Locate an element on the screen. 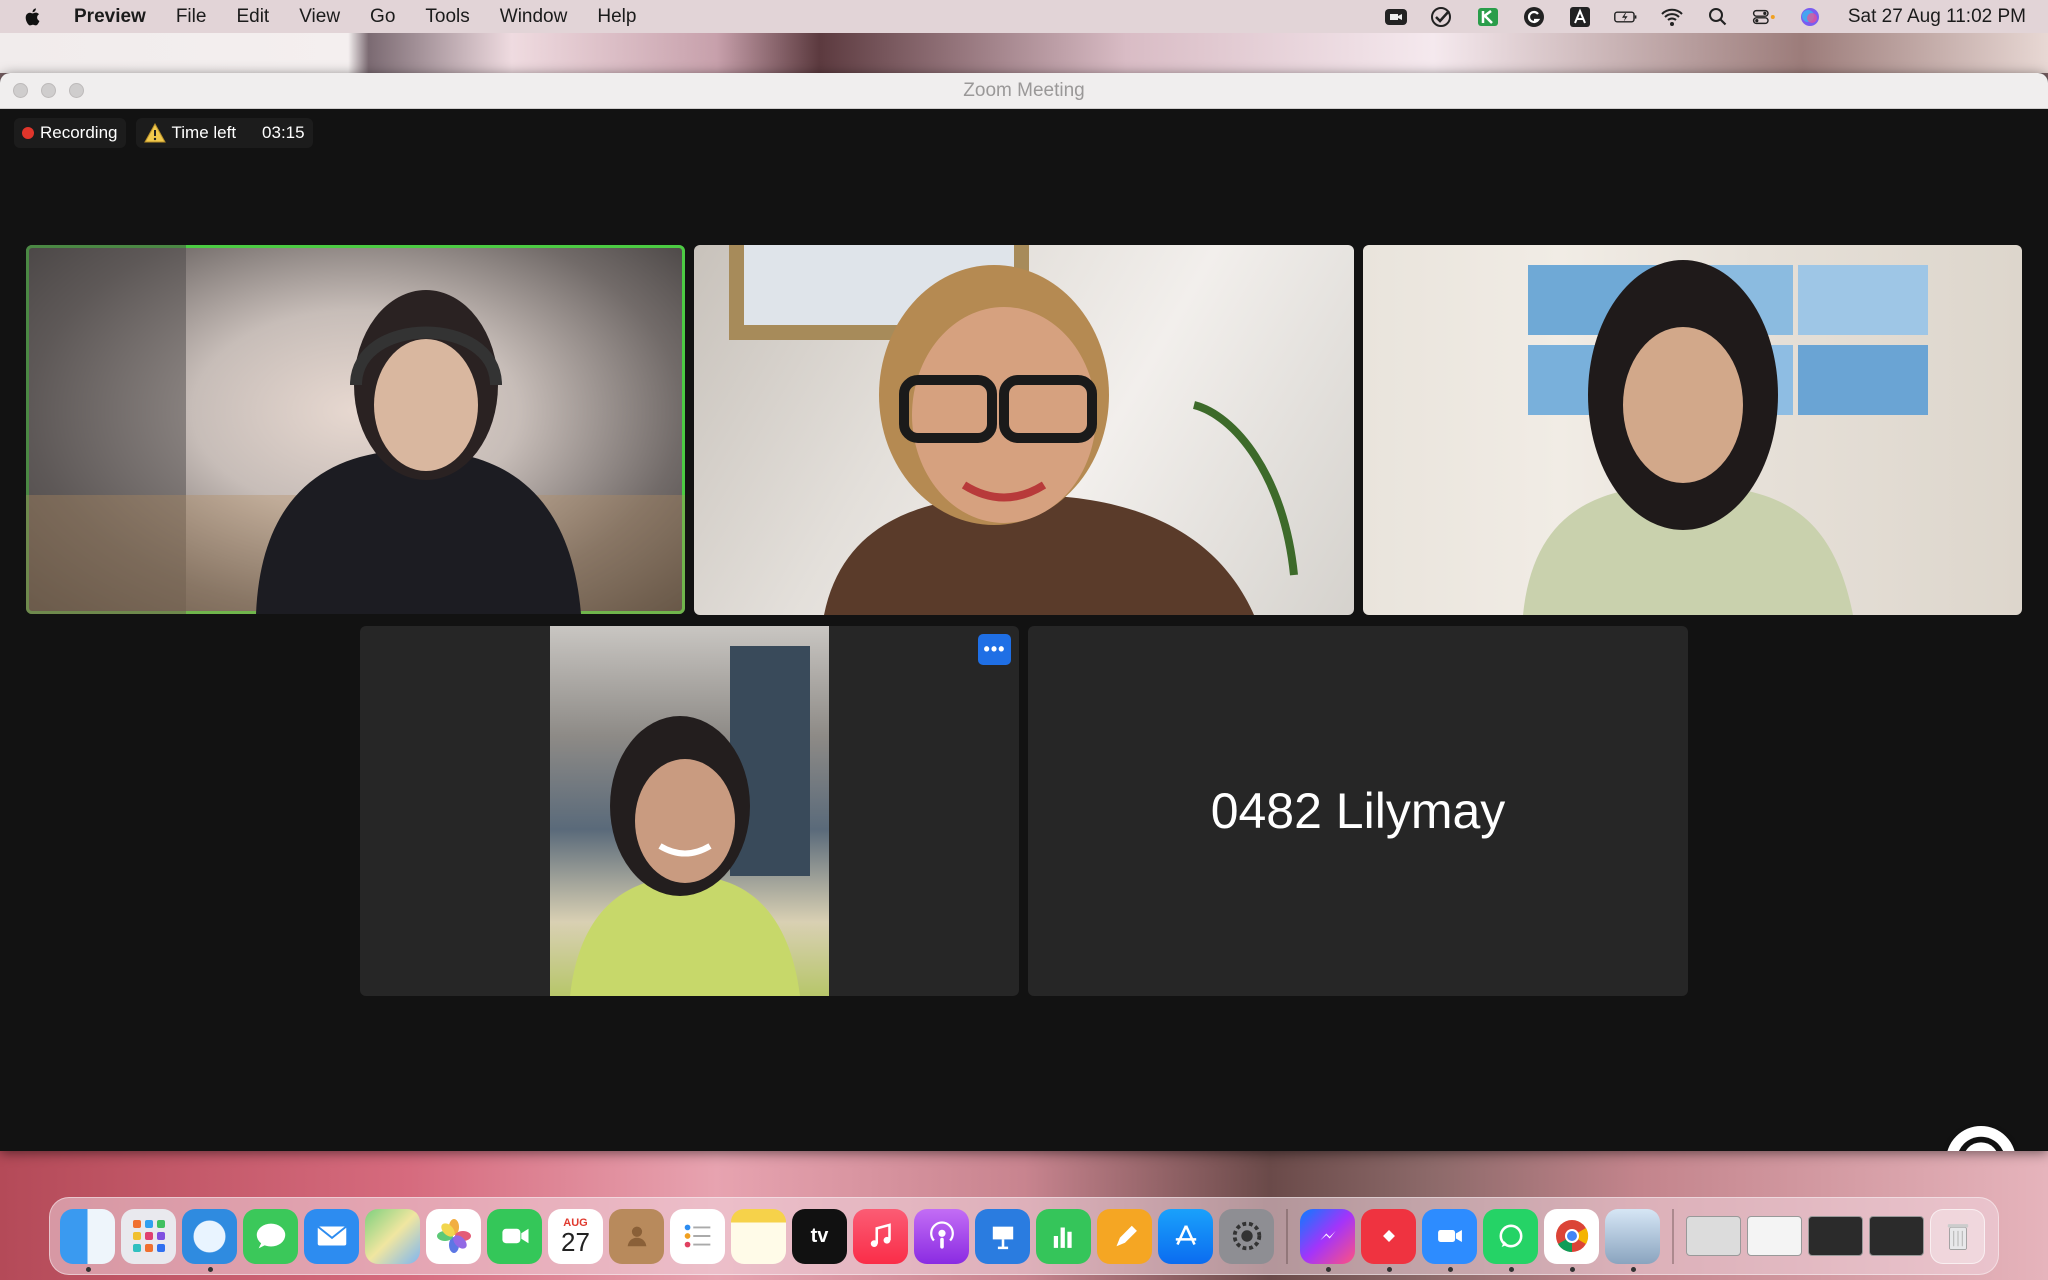 Image resolution: width=2048 pixels, height=1280 pixels. menu-help: Help is located at coordinates (616, 17).